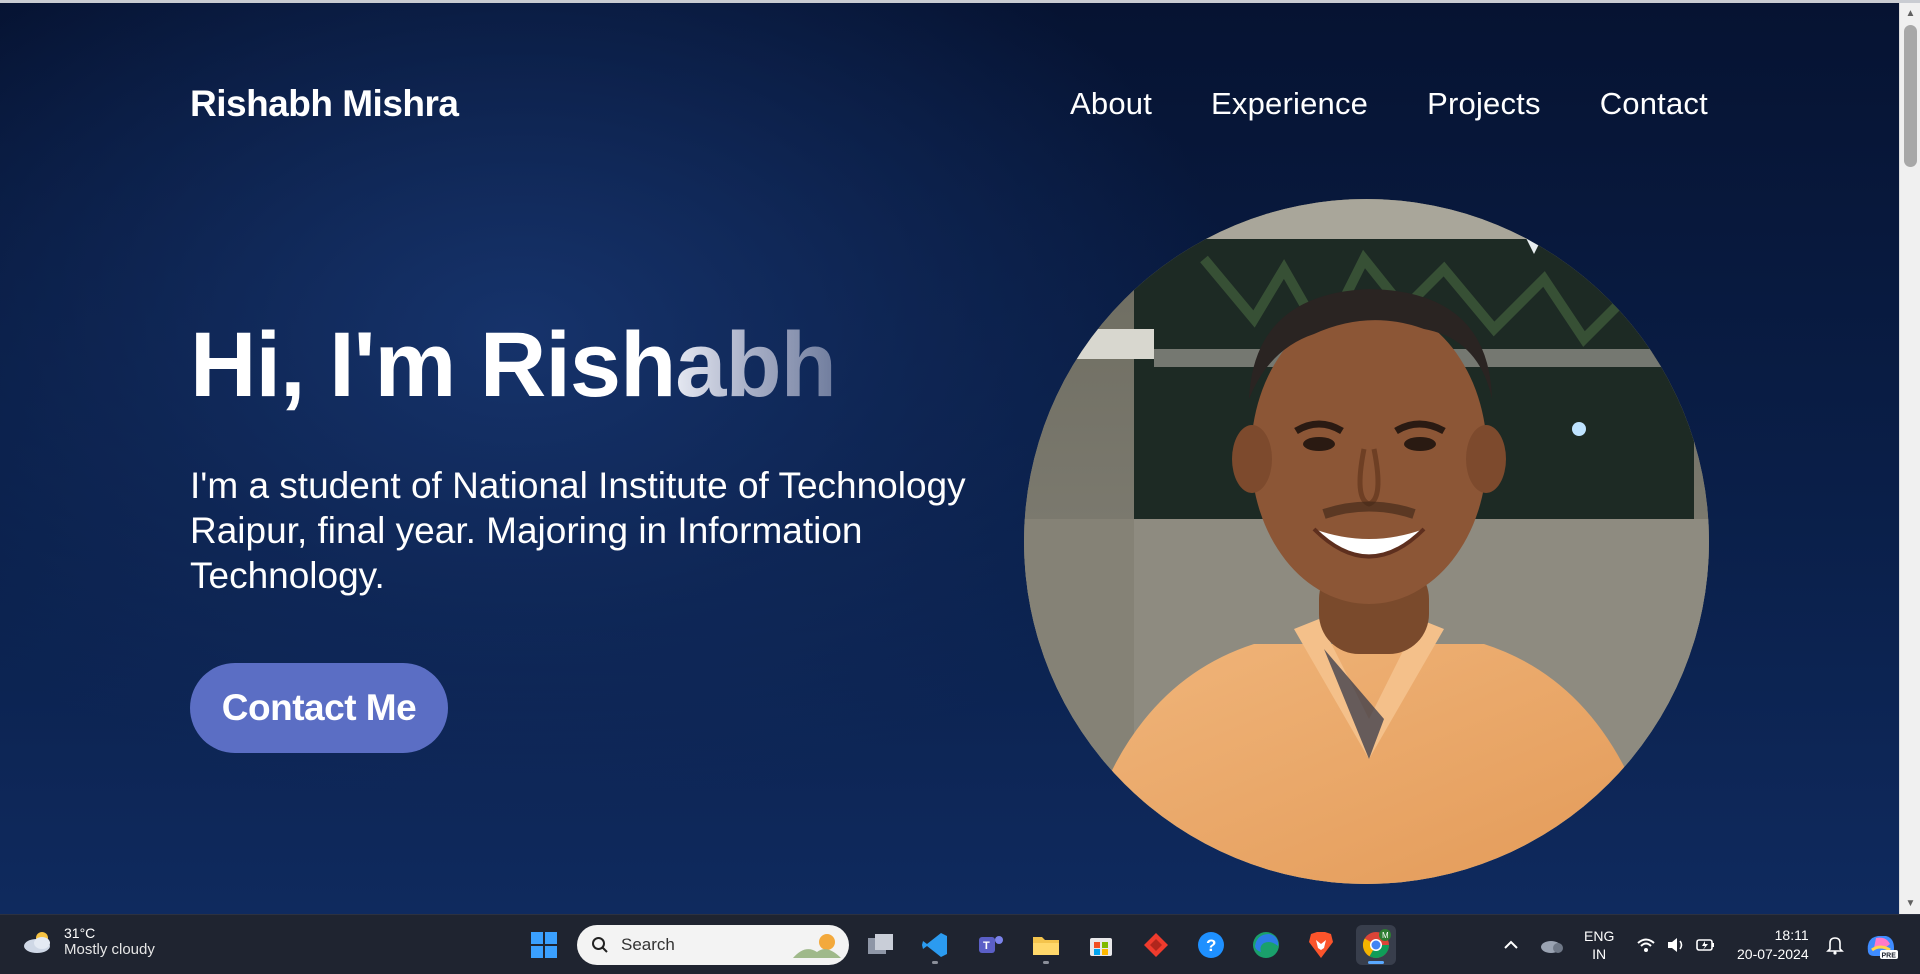 This screenshot has width=1920, height=974. Describe the element at coordinates (935, 945) in the screenshot. I see `vscode-icon` at that location.